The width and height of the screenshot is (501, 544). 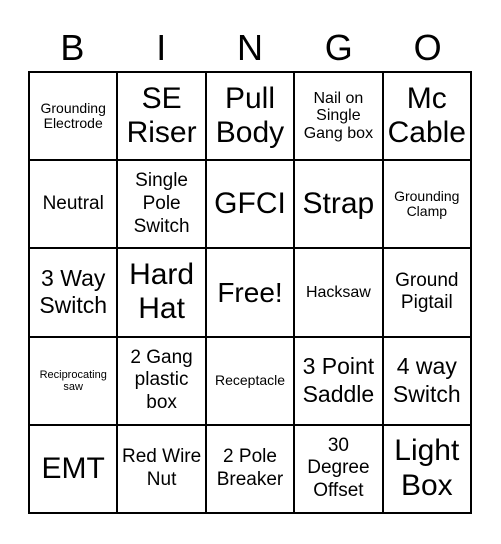 What do you see at coordinates (73, 380) in the screenshot?
I see `bingo-cell: Reciprocating saw` at bounding box center [73, 380].